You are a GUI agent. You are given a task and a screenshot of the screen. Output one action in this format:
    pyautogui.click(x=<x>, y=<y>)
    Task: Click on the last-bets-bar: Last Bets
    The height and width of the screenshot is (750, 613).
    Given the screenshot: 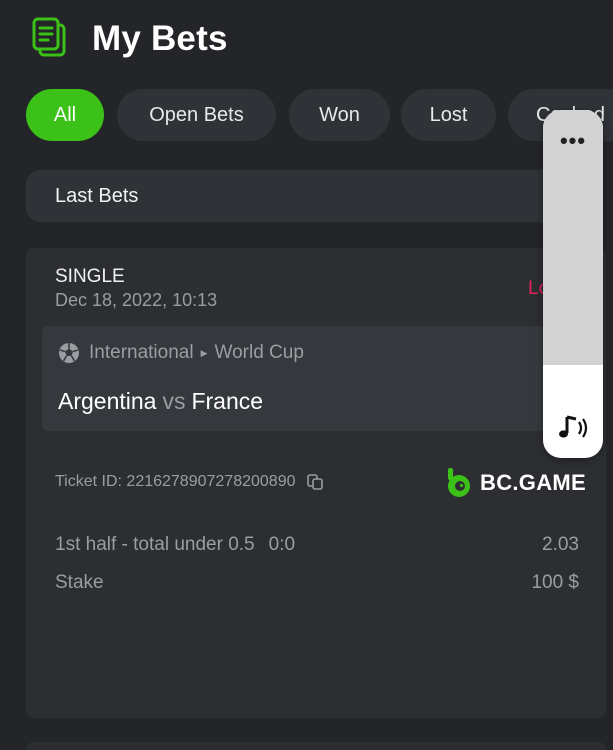 What is the action you would take?
    pyautogui.click(x=306, y=196)
    